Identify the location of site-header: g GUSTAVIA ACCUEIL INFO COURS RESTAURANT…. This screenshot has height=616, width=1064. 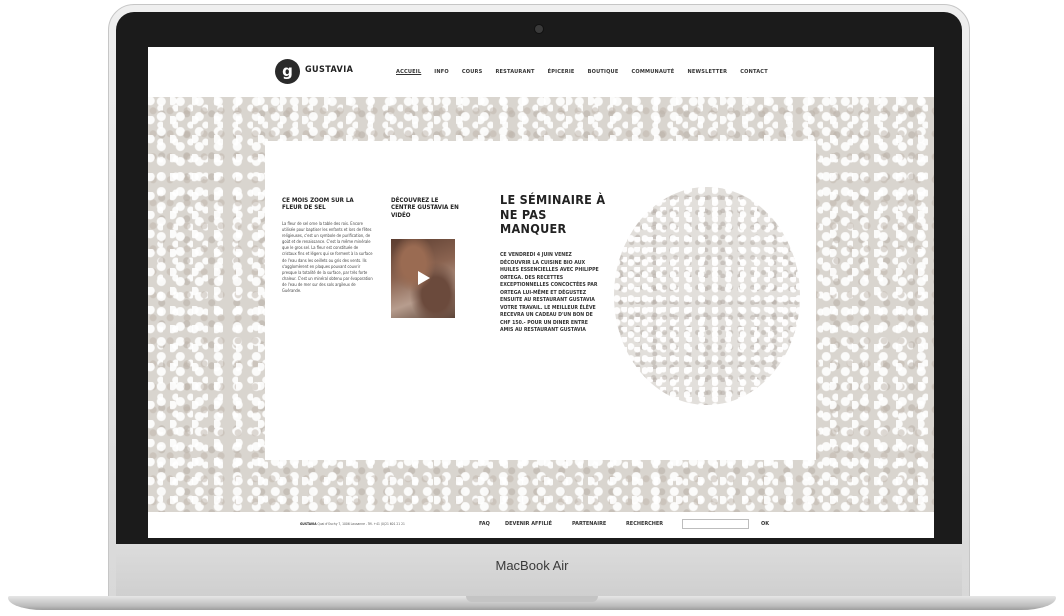
(541, 72).